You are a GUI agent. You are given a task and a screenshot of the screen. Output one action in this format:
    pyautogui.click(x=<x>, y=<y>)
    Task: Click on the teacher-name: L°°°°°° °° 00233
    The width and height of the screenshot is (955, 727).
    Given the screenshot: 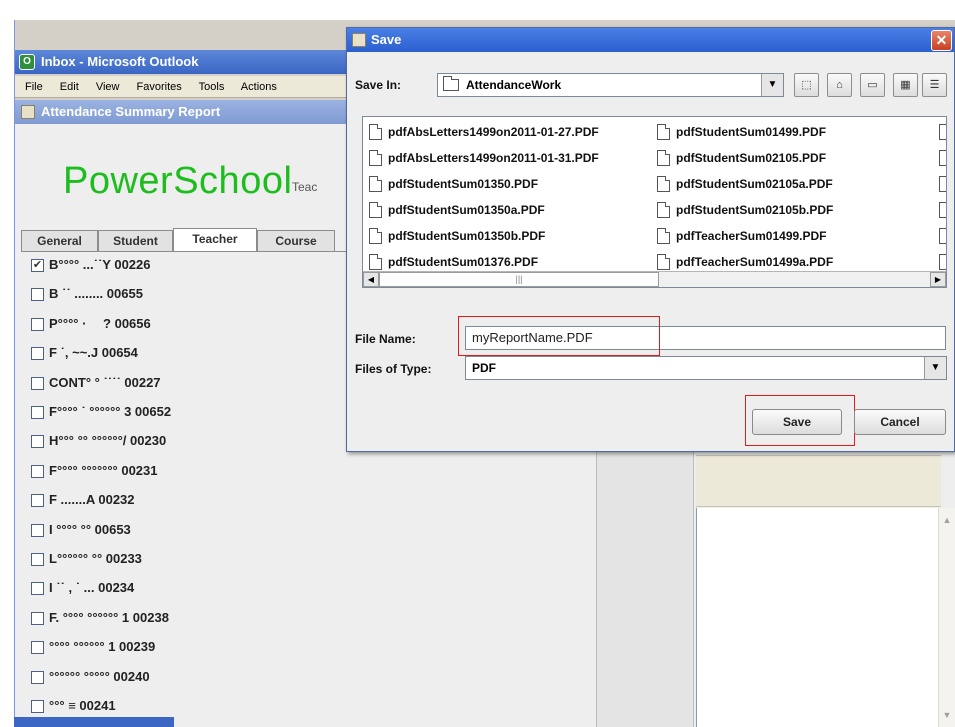 What is the action you would take?
    pyautogui.click(x=95, y=558)
    